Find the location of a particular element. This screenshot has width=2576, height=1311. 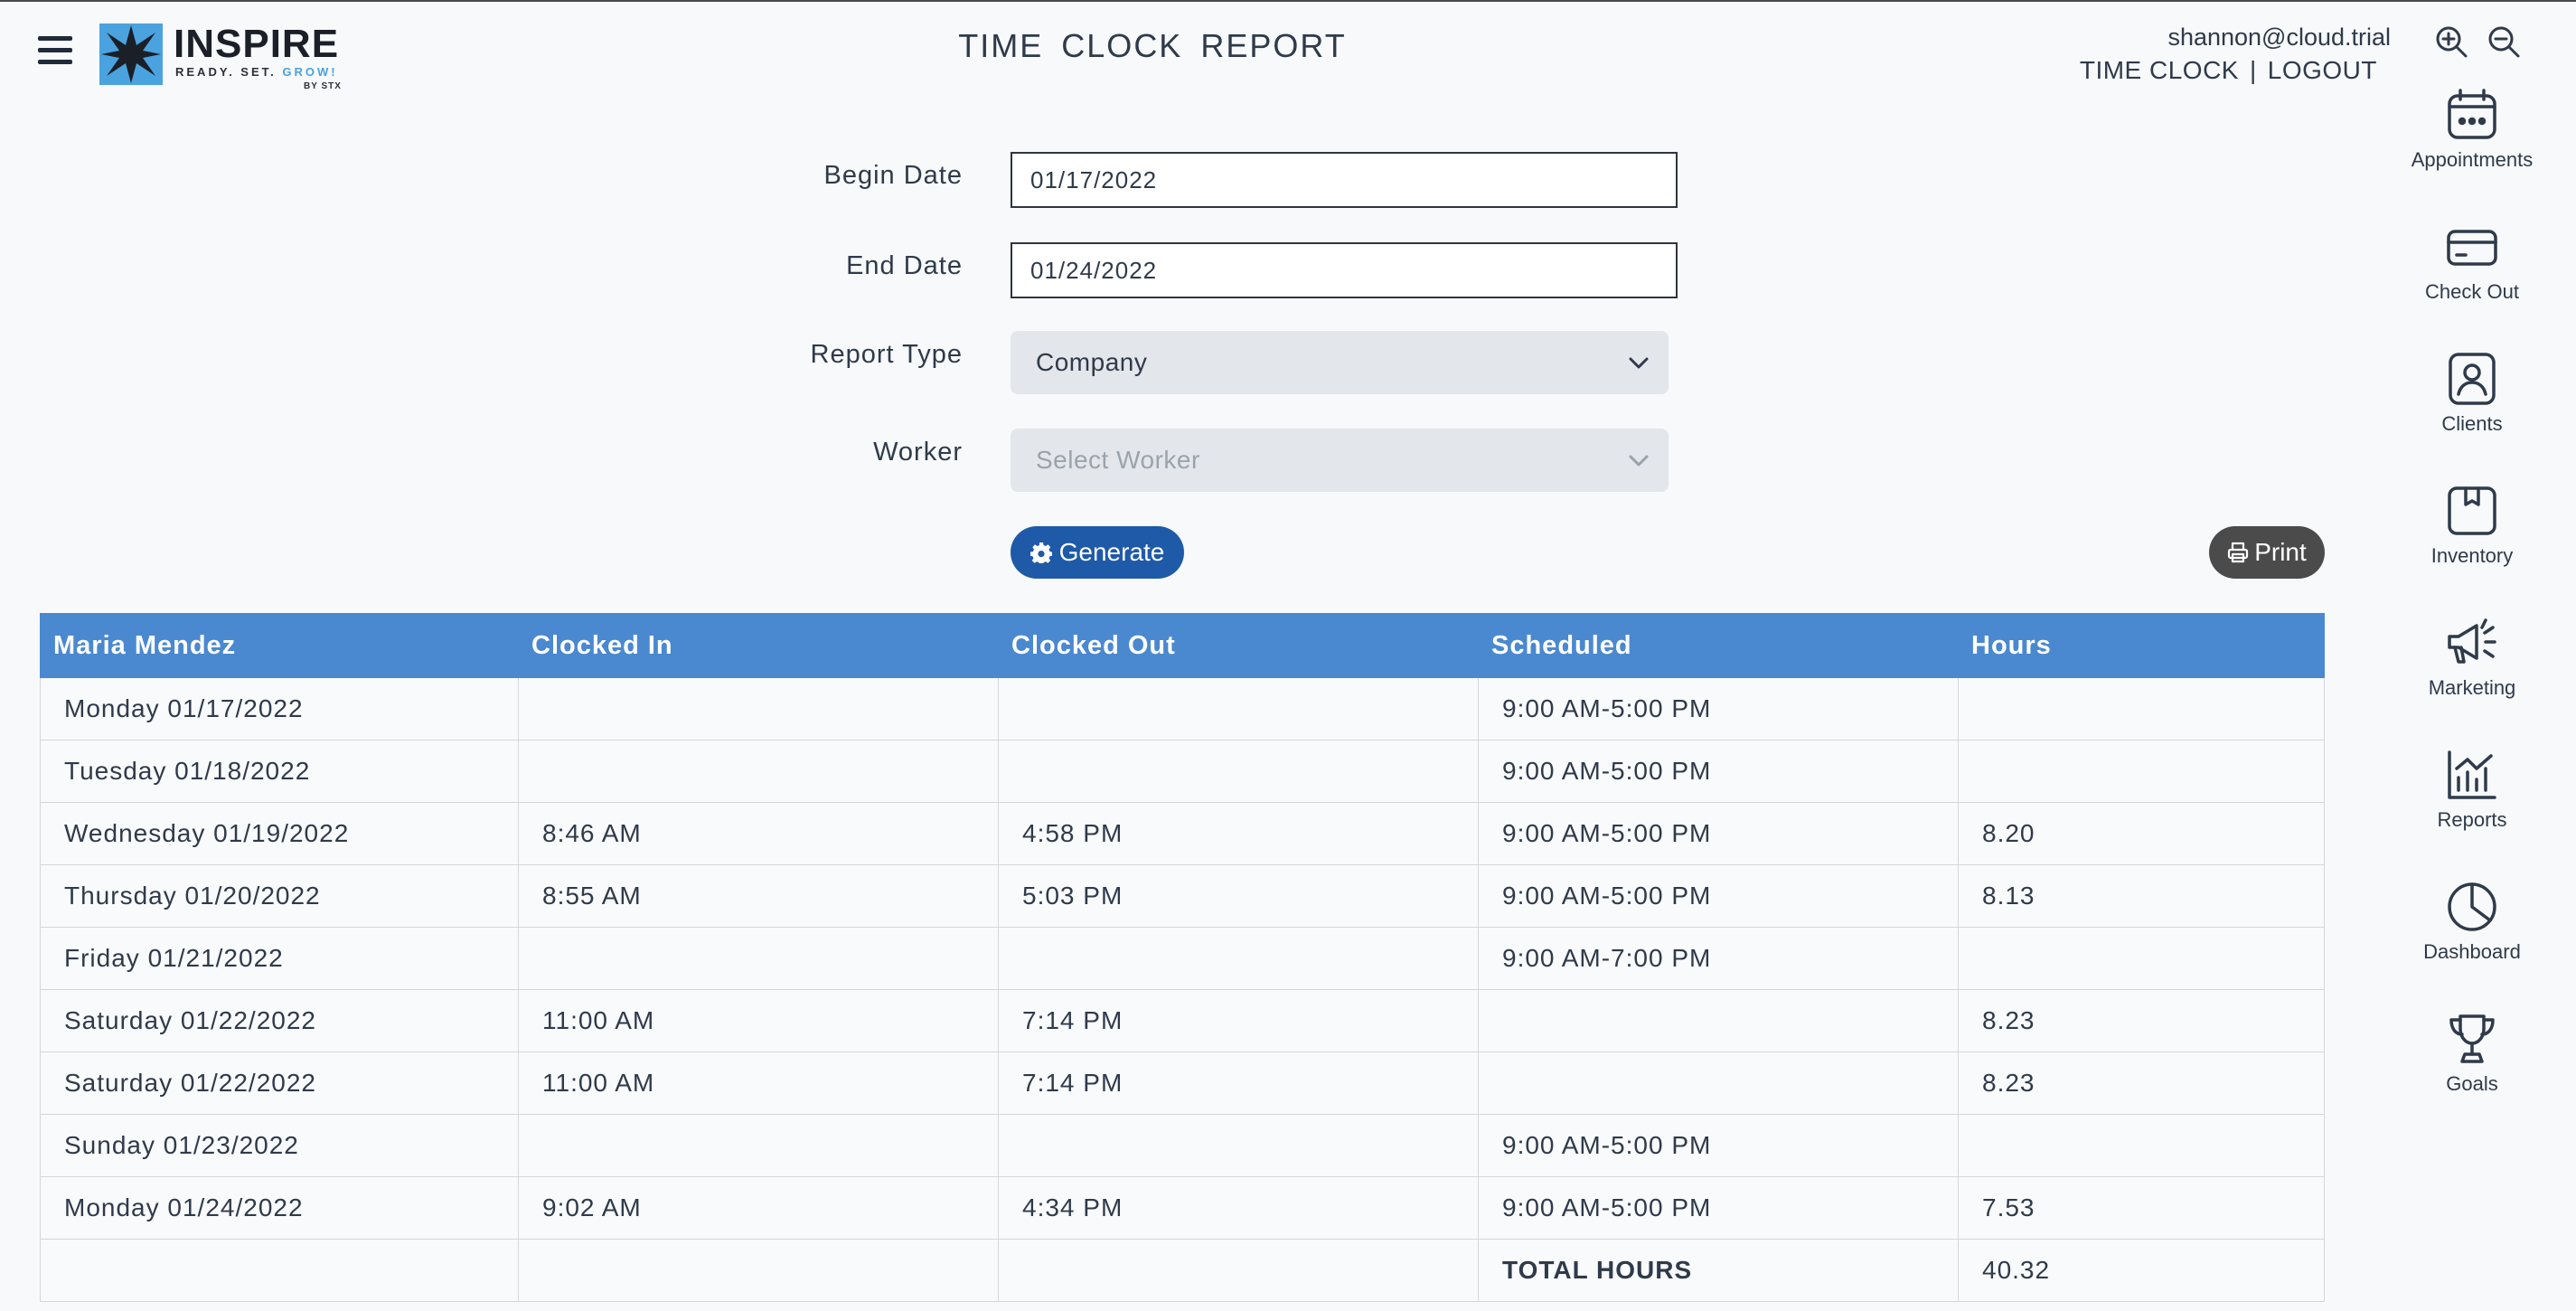

rail-item-reports: Reports is located at coordinates (2472, 813).